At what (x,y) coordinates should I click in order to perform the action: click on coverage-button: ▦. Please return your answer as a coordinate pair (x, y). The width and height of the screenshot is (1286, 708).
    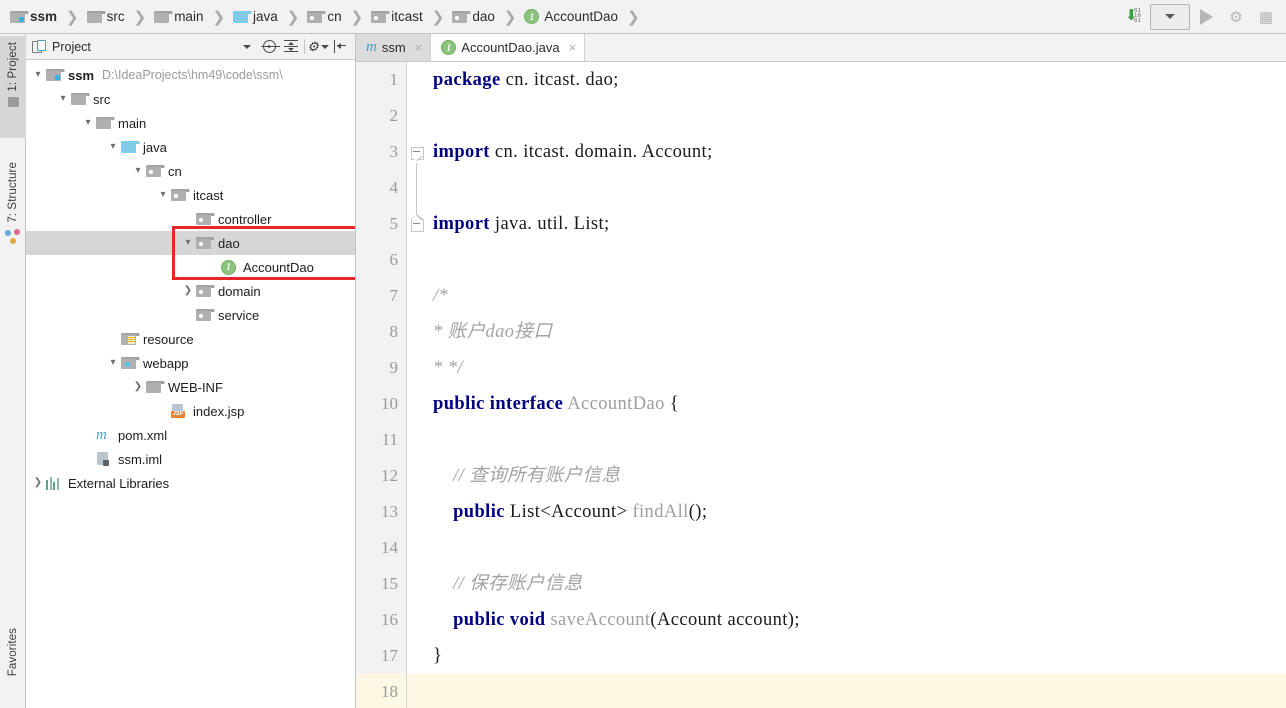
    Looking at the image, I should click on (1266, 17).